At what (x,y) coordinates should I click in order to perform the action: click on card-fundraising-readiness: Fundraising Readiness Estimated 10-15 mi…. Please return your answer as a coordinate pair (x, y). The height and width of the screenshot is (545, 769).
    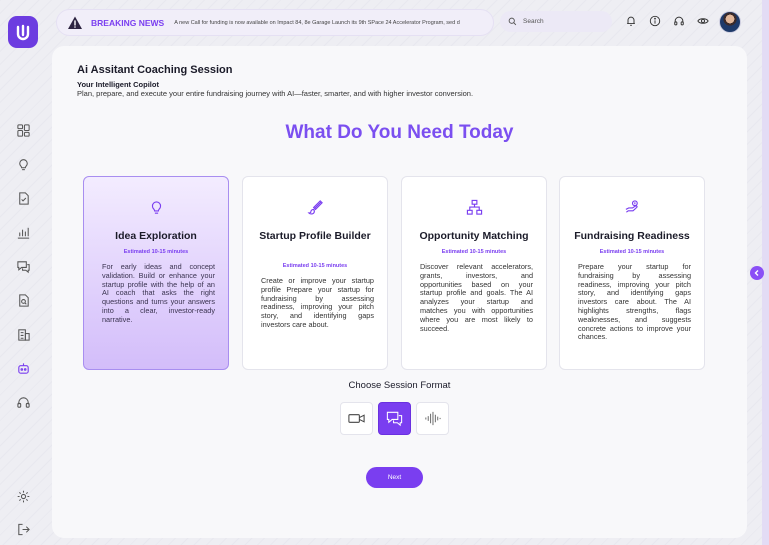
    Looking at the image, I should click on (632, 273).